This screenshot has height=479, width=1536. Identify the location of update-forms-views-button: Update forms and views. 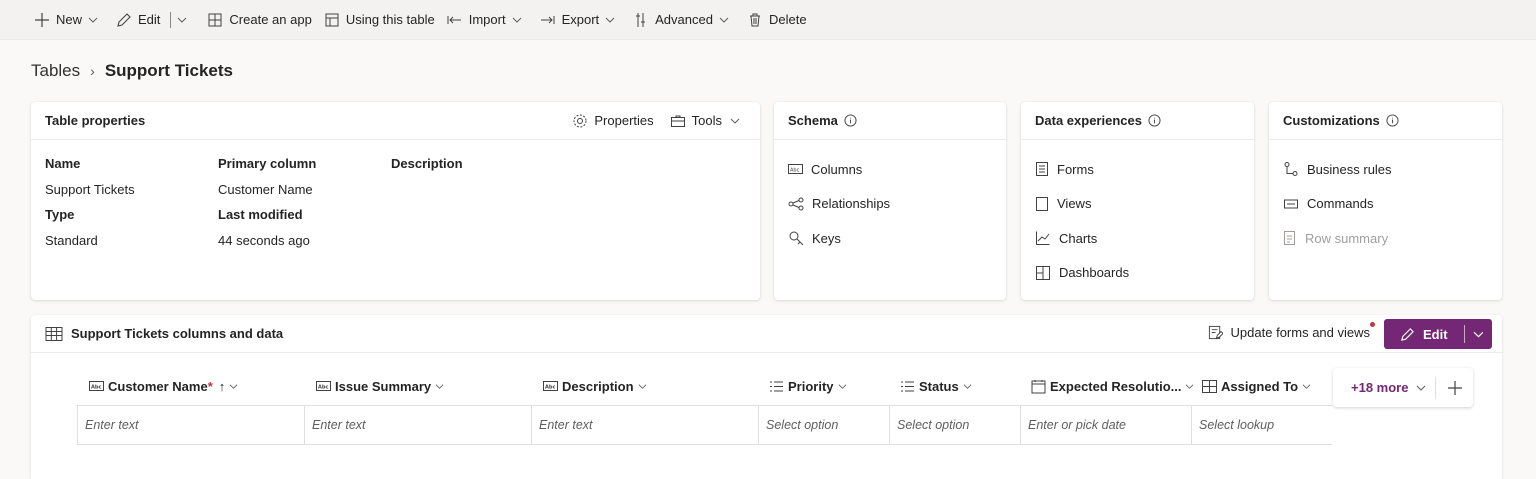
(1291, 331).